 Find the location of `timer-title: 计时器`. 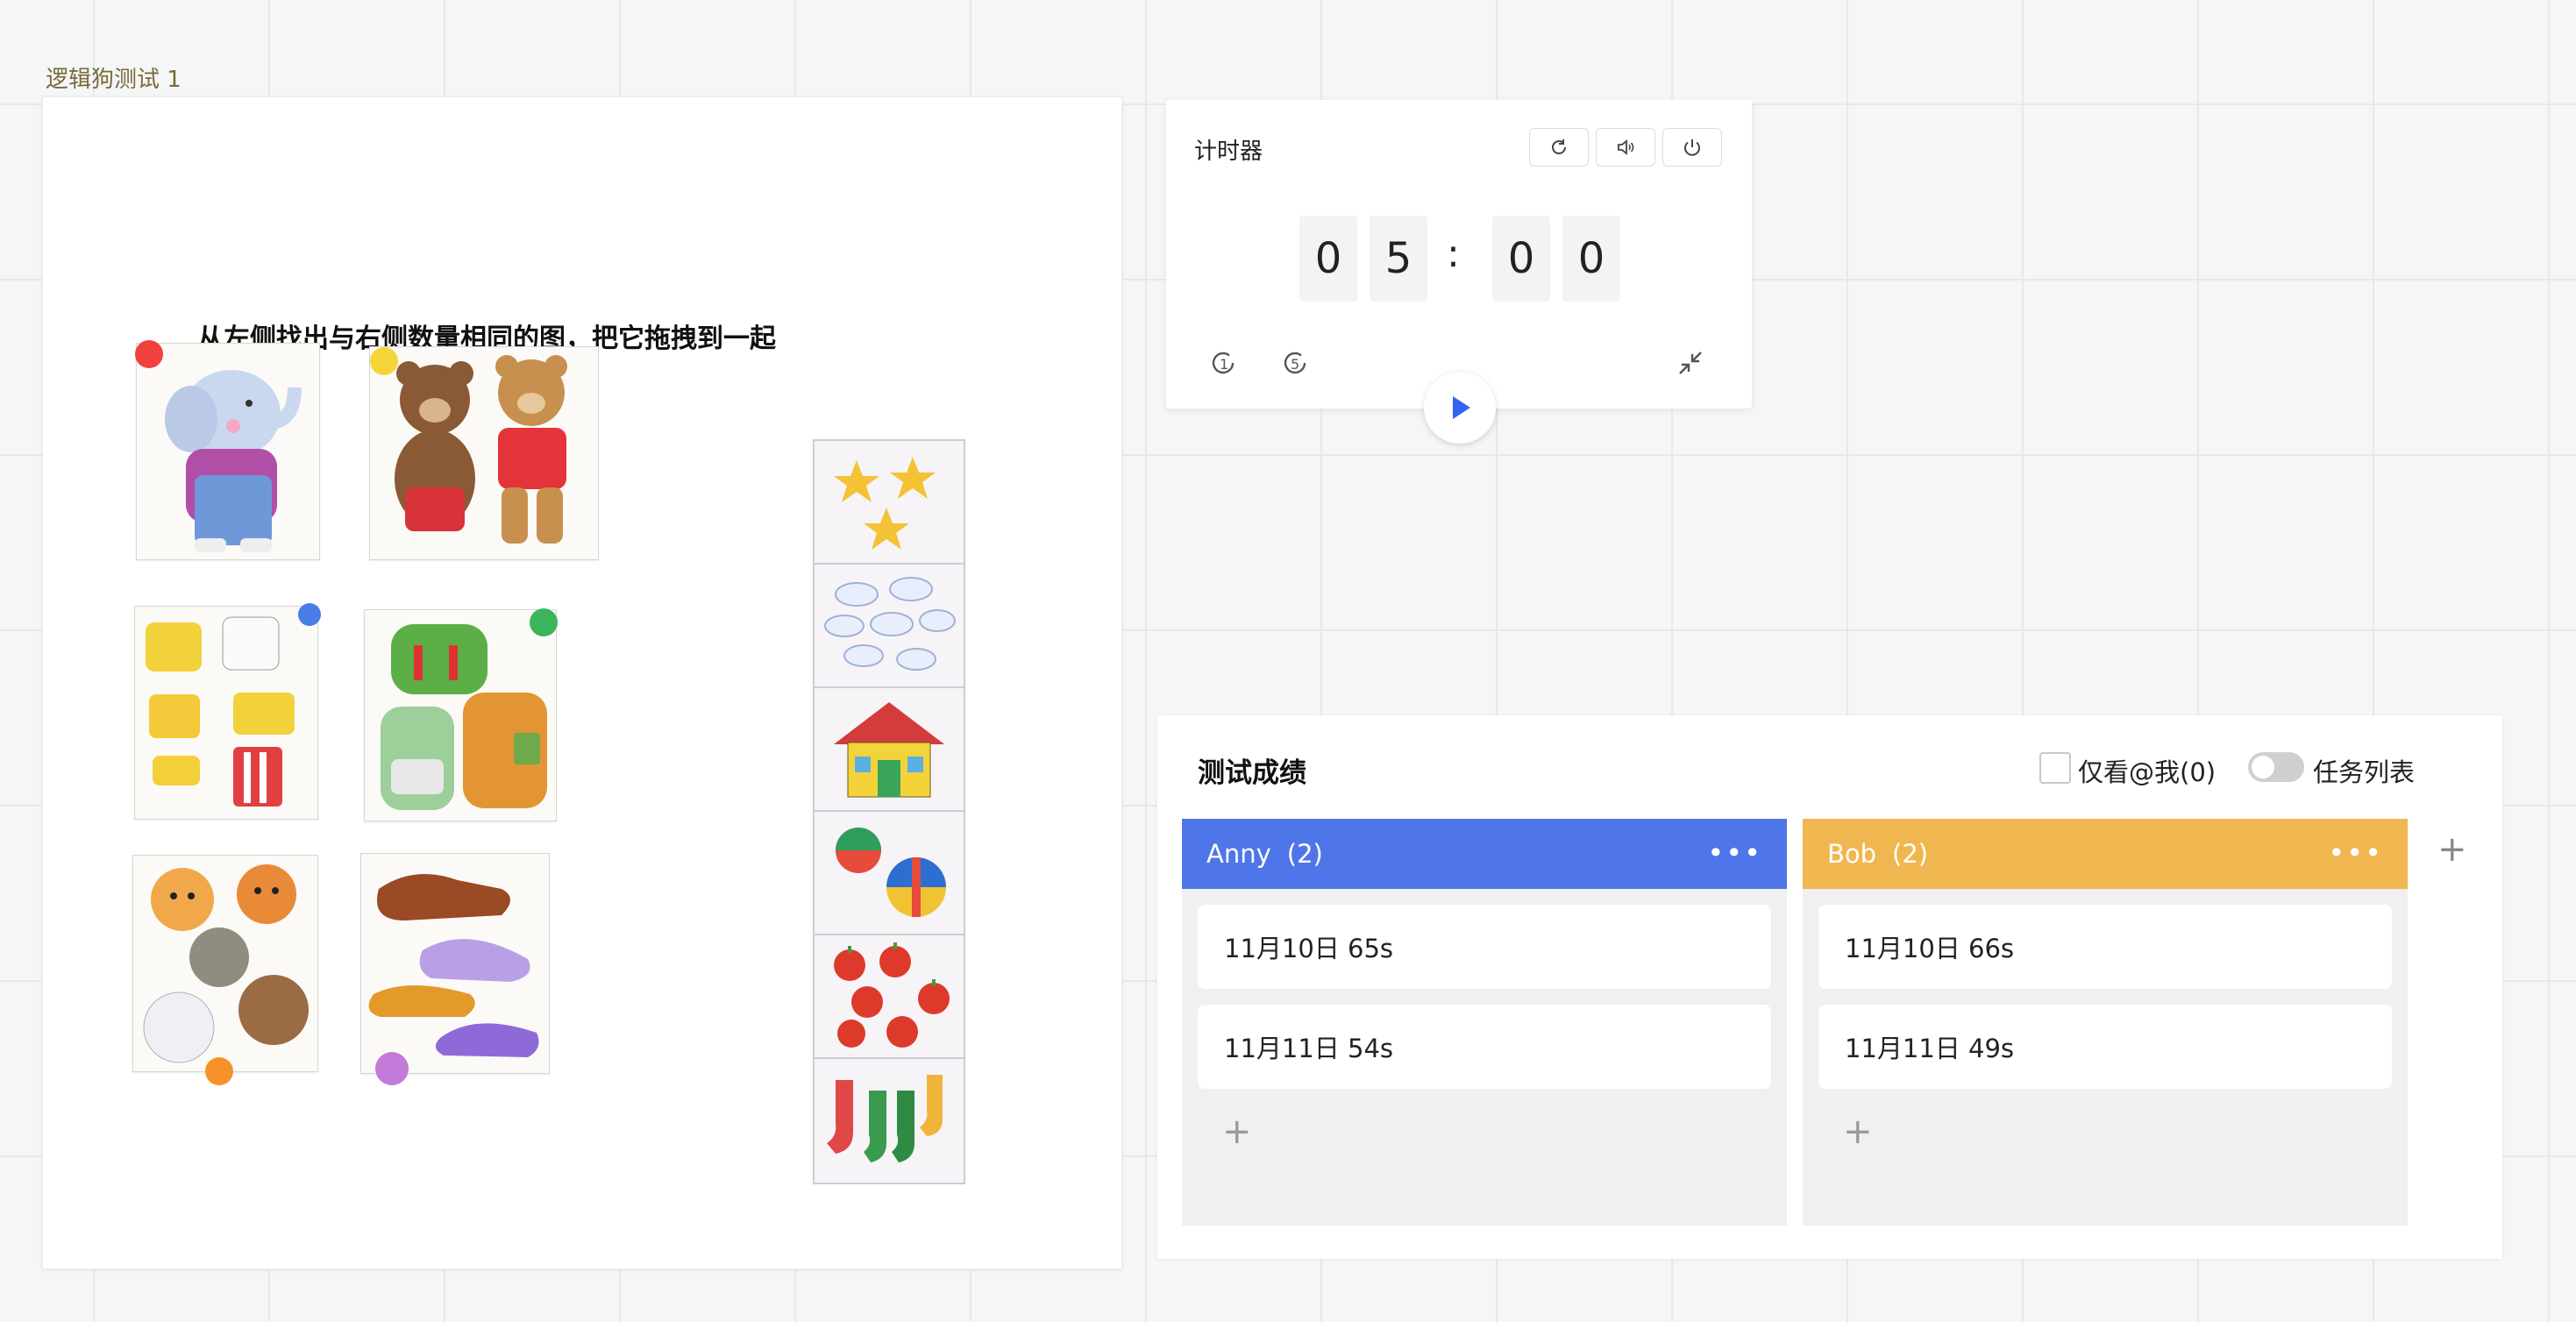

timer-title: 计时器 is located at coordinates (1228, 152).